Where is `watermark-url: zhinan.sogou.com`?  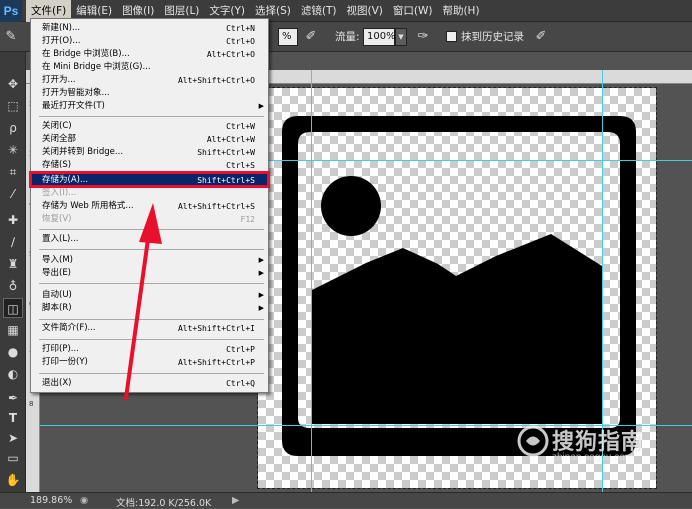 watermark-url: zhinan.sogou.com is located at coordinates (593, 457).